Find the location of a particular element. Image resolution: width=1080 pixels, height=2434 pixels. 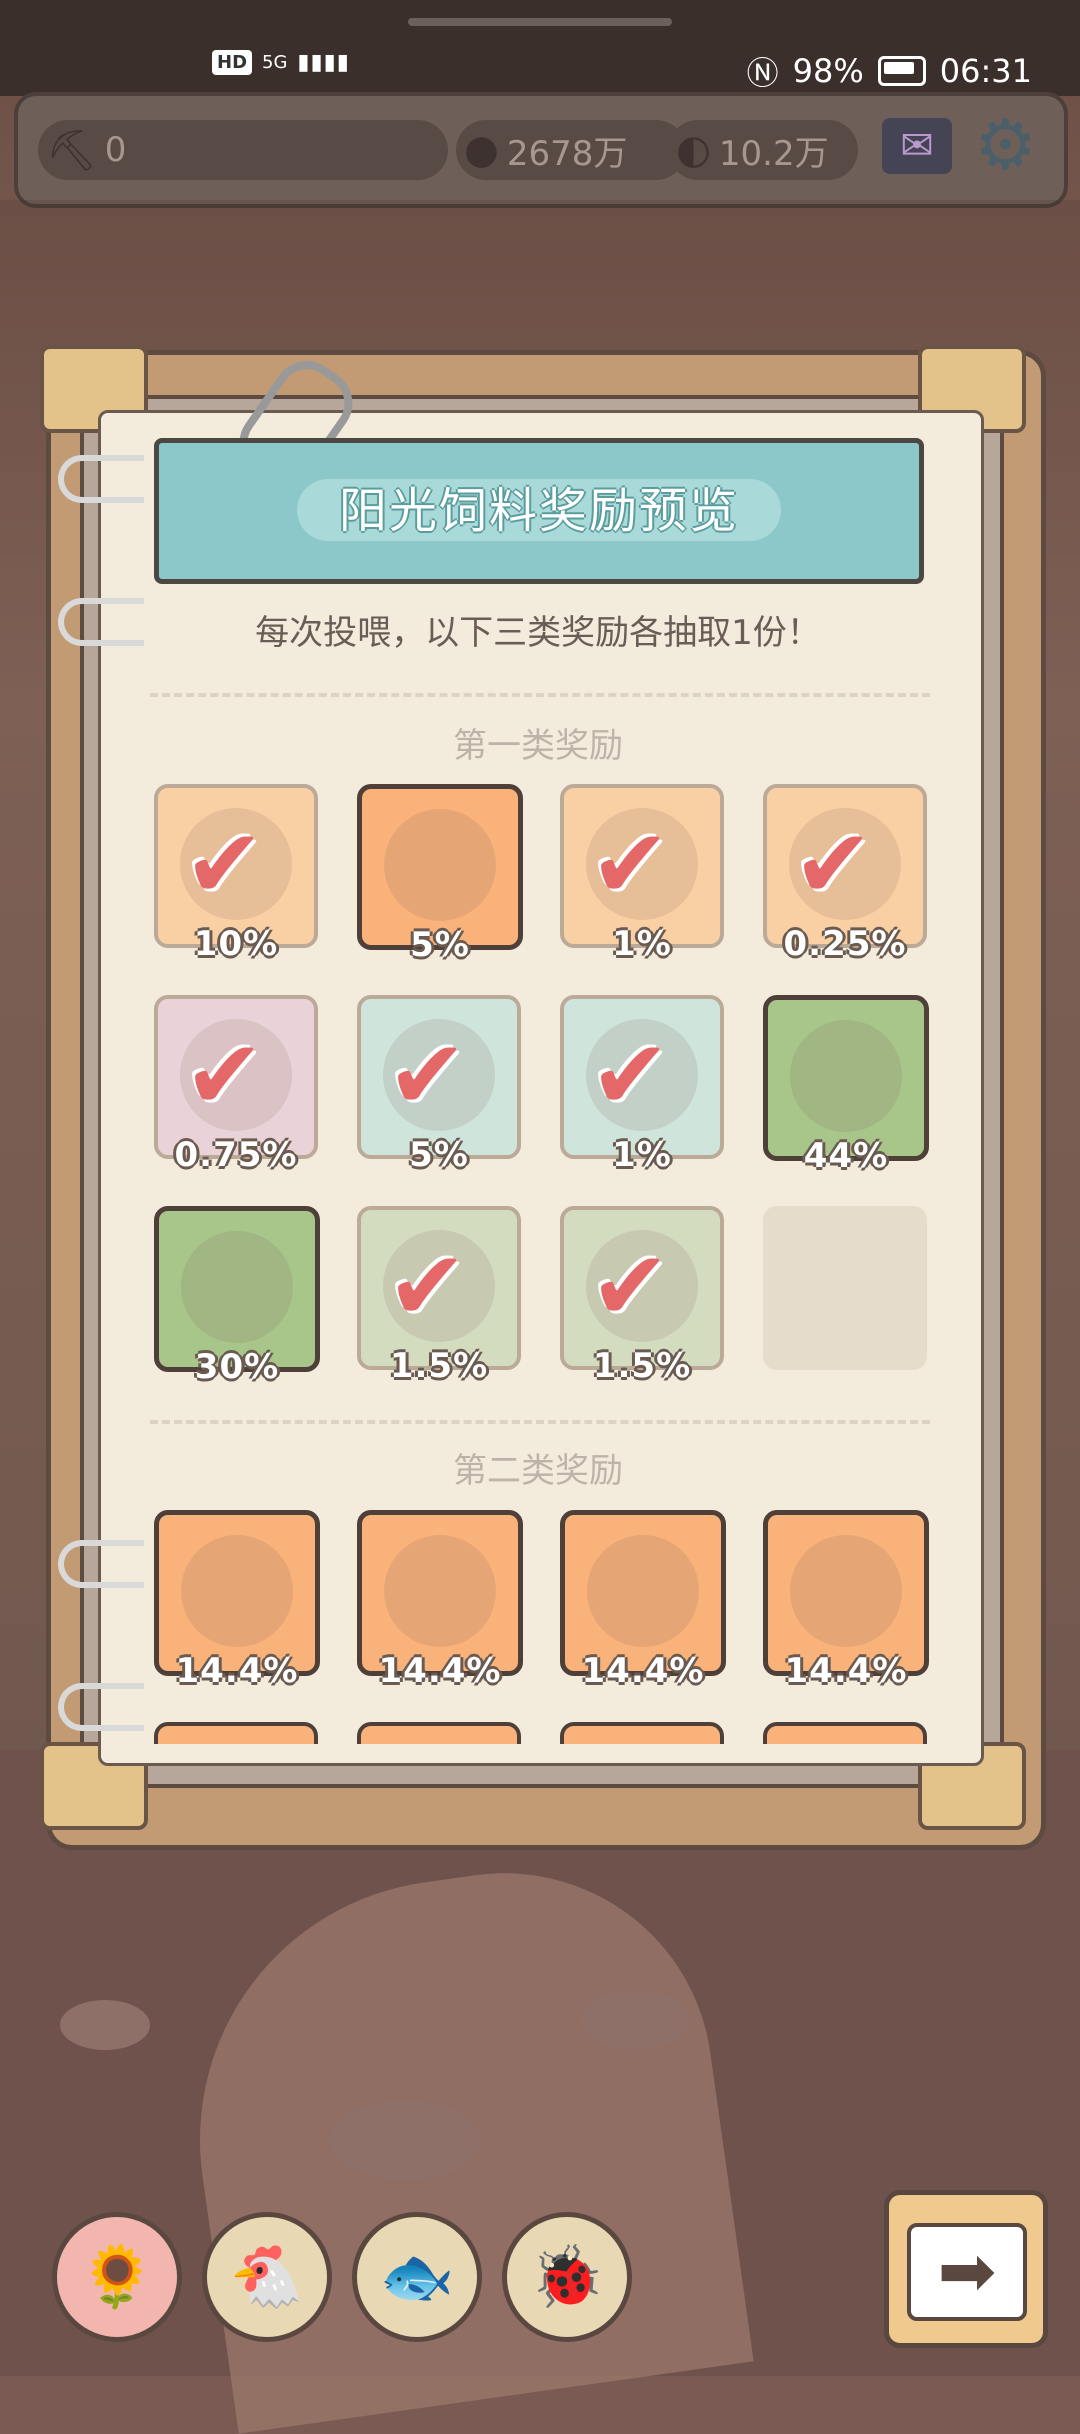

chicken-icon: 🐔 is located at coordinates (267, 2277).